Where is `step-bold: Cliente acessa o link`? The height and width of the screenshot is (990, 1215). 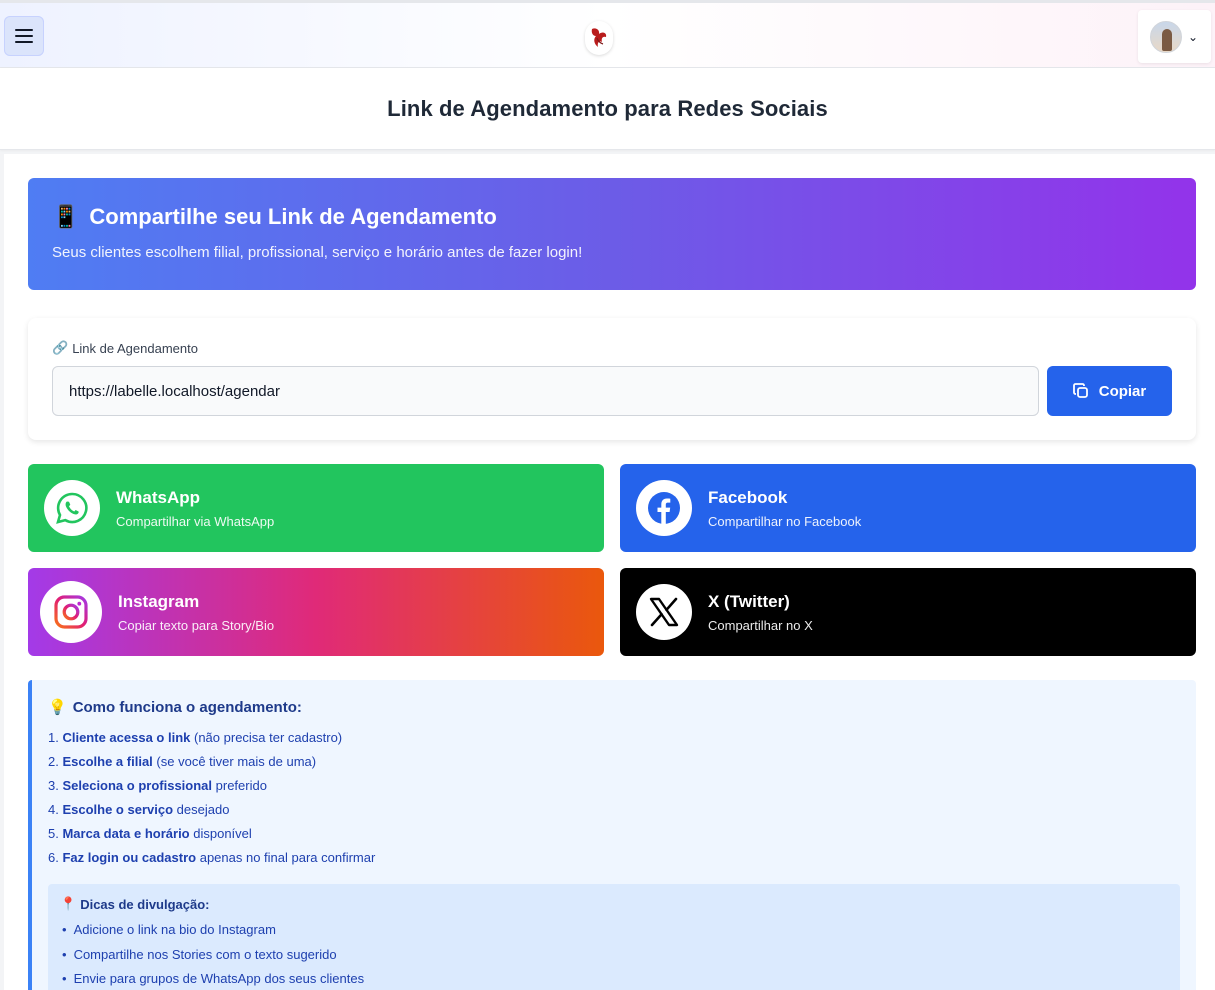 step-bold: Cliente acessa o link is located at coordinates (126, 737).